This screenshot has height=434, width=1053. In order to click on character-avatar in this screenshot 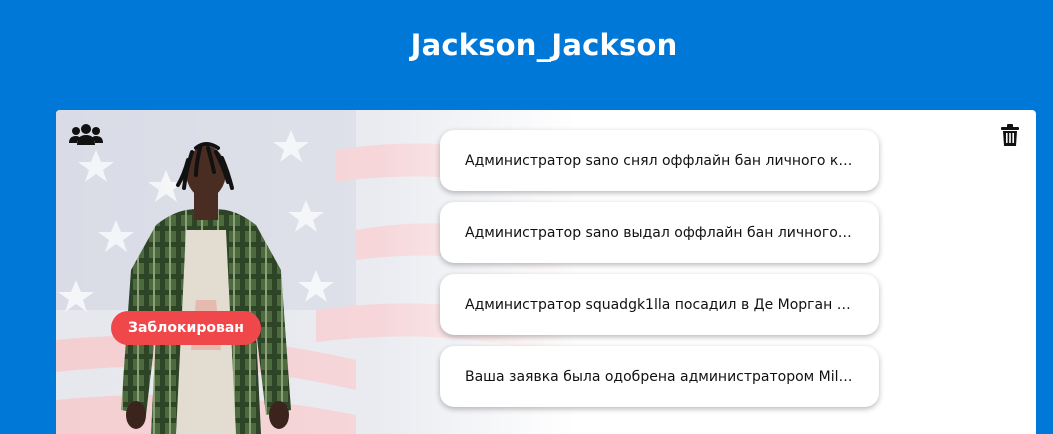, I will do `click(206, 288)`.